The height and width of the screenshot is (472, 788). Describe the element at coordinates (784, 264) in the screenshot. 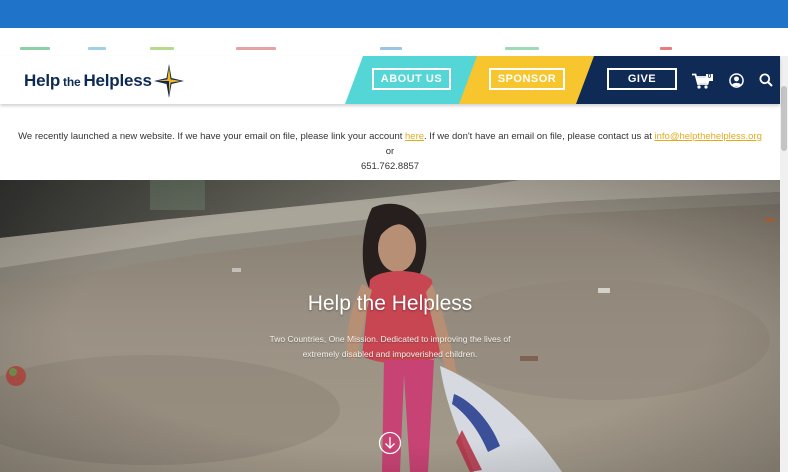

I see `page-scrollbar` at that location.